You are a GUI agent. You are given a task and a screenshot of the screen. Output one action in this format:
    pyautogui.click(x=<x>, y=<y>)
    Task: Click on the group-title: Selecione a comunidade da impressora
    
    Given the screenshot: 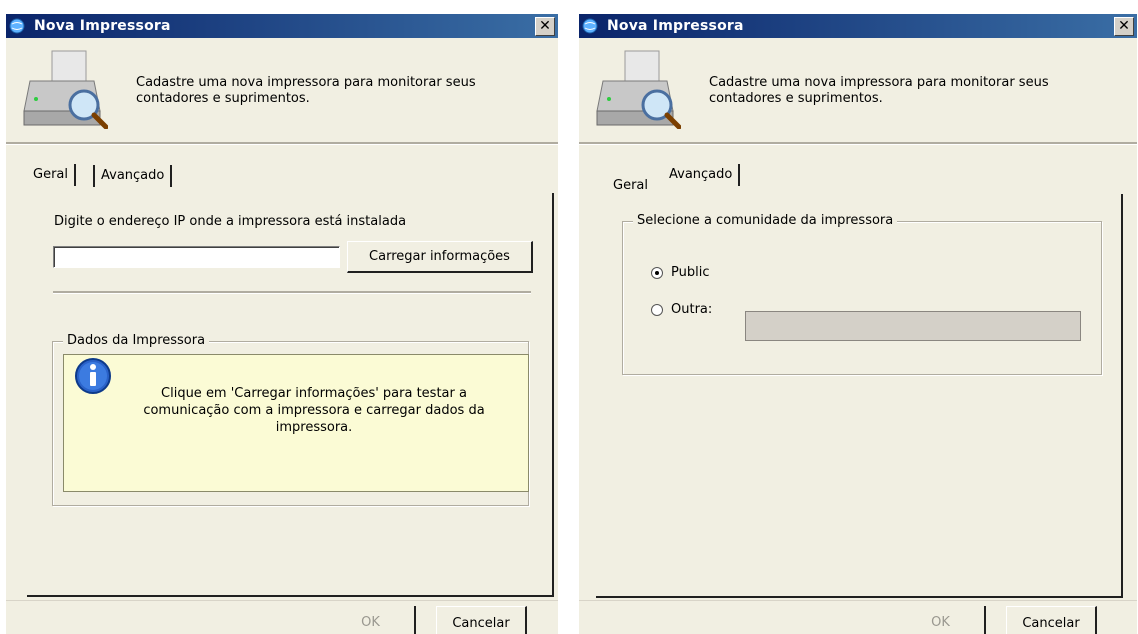 What is the action you would take?
    pyautogui.click(x=765, y=220)
    